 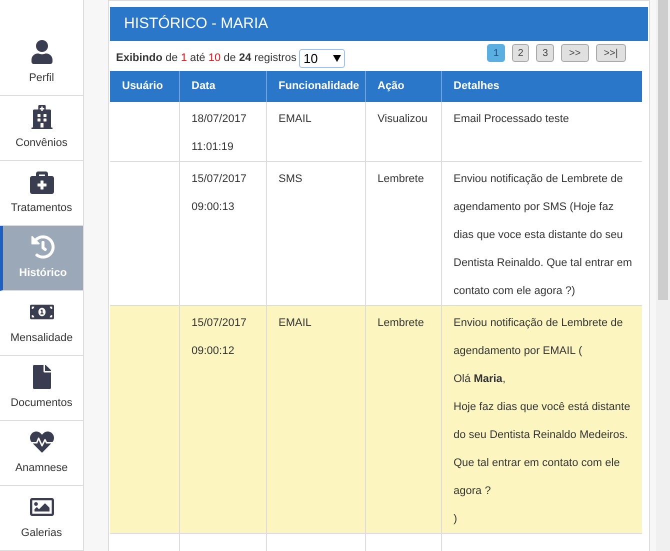 What do you see at coordinates (611, 53) in the screenshot?
I see `page-button: >>|` at bounding box center [611, 53].